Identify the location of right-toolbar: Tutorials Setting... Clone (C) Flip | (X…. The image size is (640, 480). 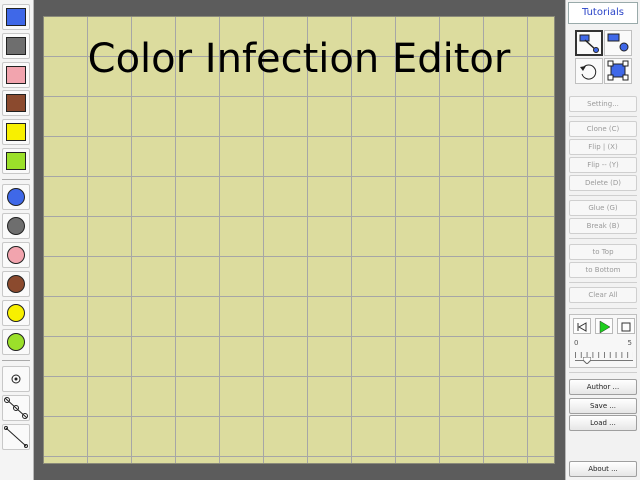
(602, 240).